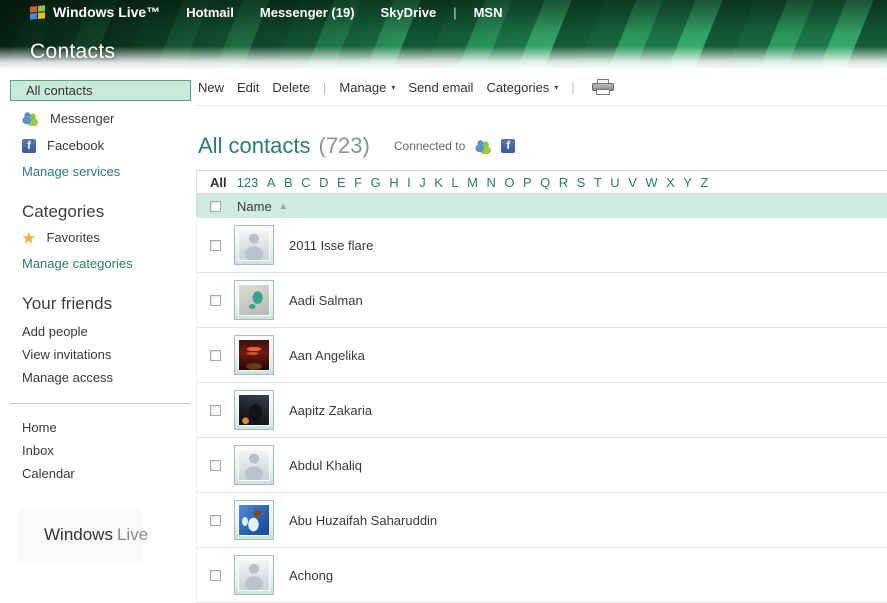 The image size is (887, 603). What do you see at coordinates (363, 520) in the screenshot?
I see `contact-name: Abu Huzaifah Saharuddin` at bounding box center [363, 520].